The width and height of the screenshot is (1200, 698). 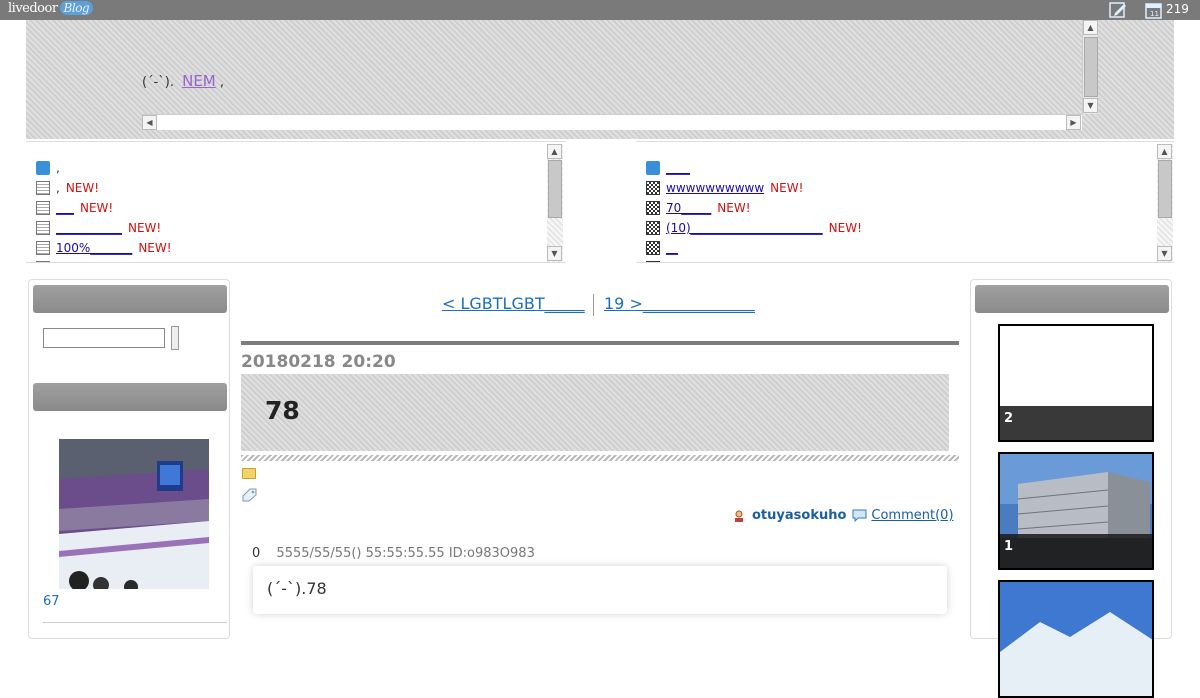 I want to click on ranking-section-header, so click(x=1072, y=299).